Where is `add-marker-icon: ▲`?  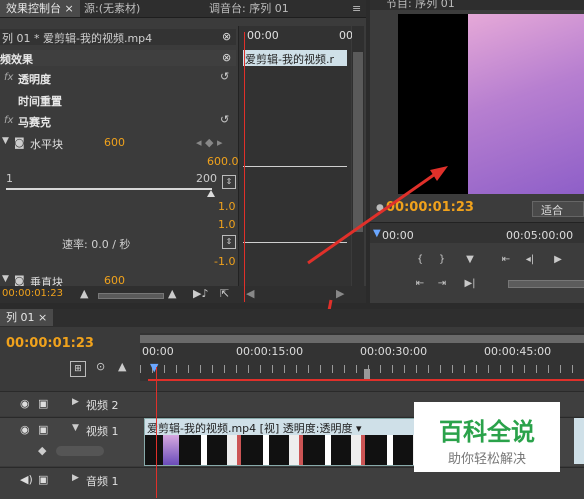
add-marker-icon: ▲ is located at coordinates (122, 366).